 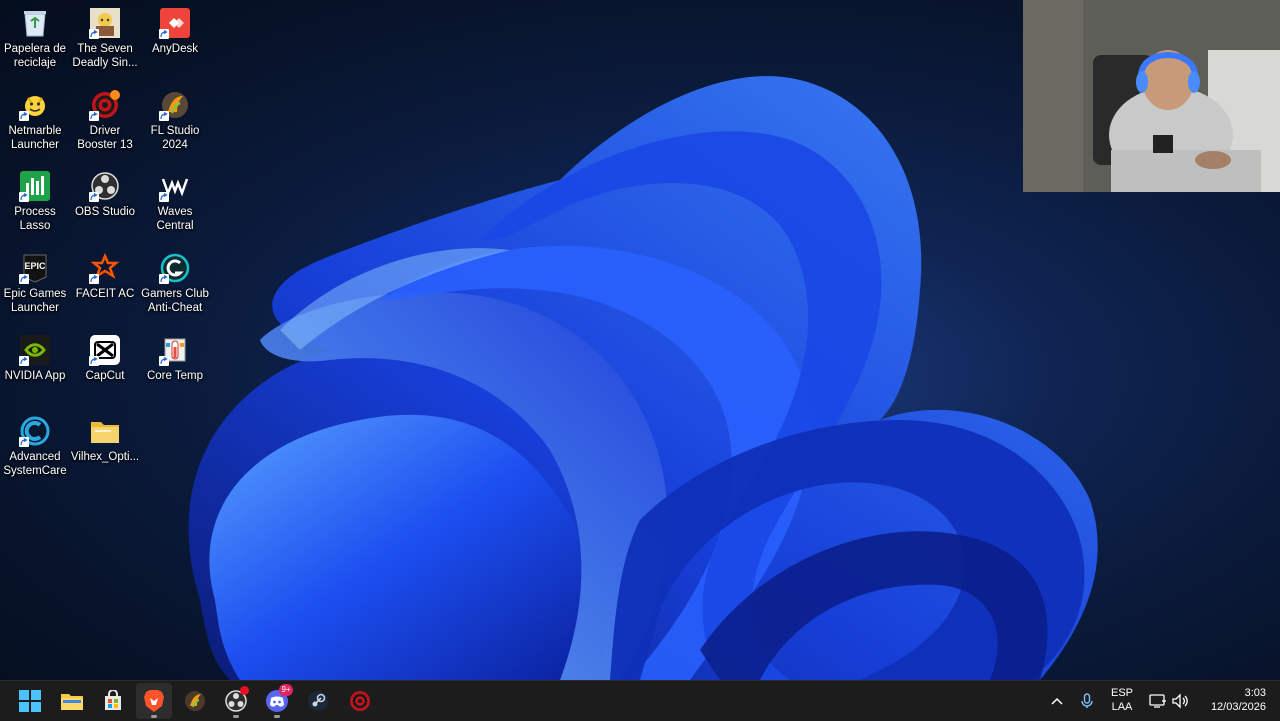 I want to click on taskbar-obs-studio, so click(x=236, y=701).